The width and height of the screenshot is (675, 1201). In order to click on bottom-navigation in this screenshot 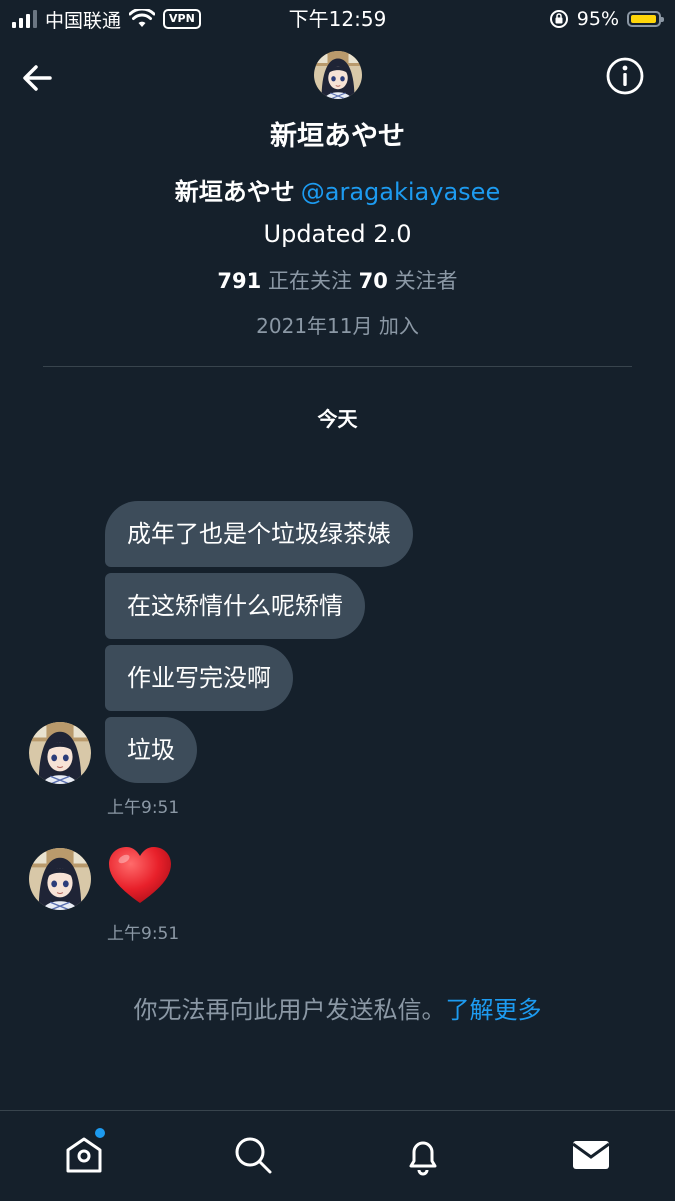, I will do `click(337, 1155)`.